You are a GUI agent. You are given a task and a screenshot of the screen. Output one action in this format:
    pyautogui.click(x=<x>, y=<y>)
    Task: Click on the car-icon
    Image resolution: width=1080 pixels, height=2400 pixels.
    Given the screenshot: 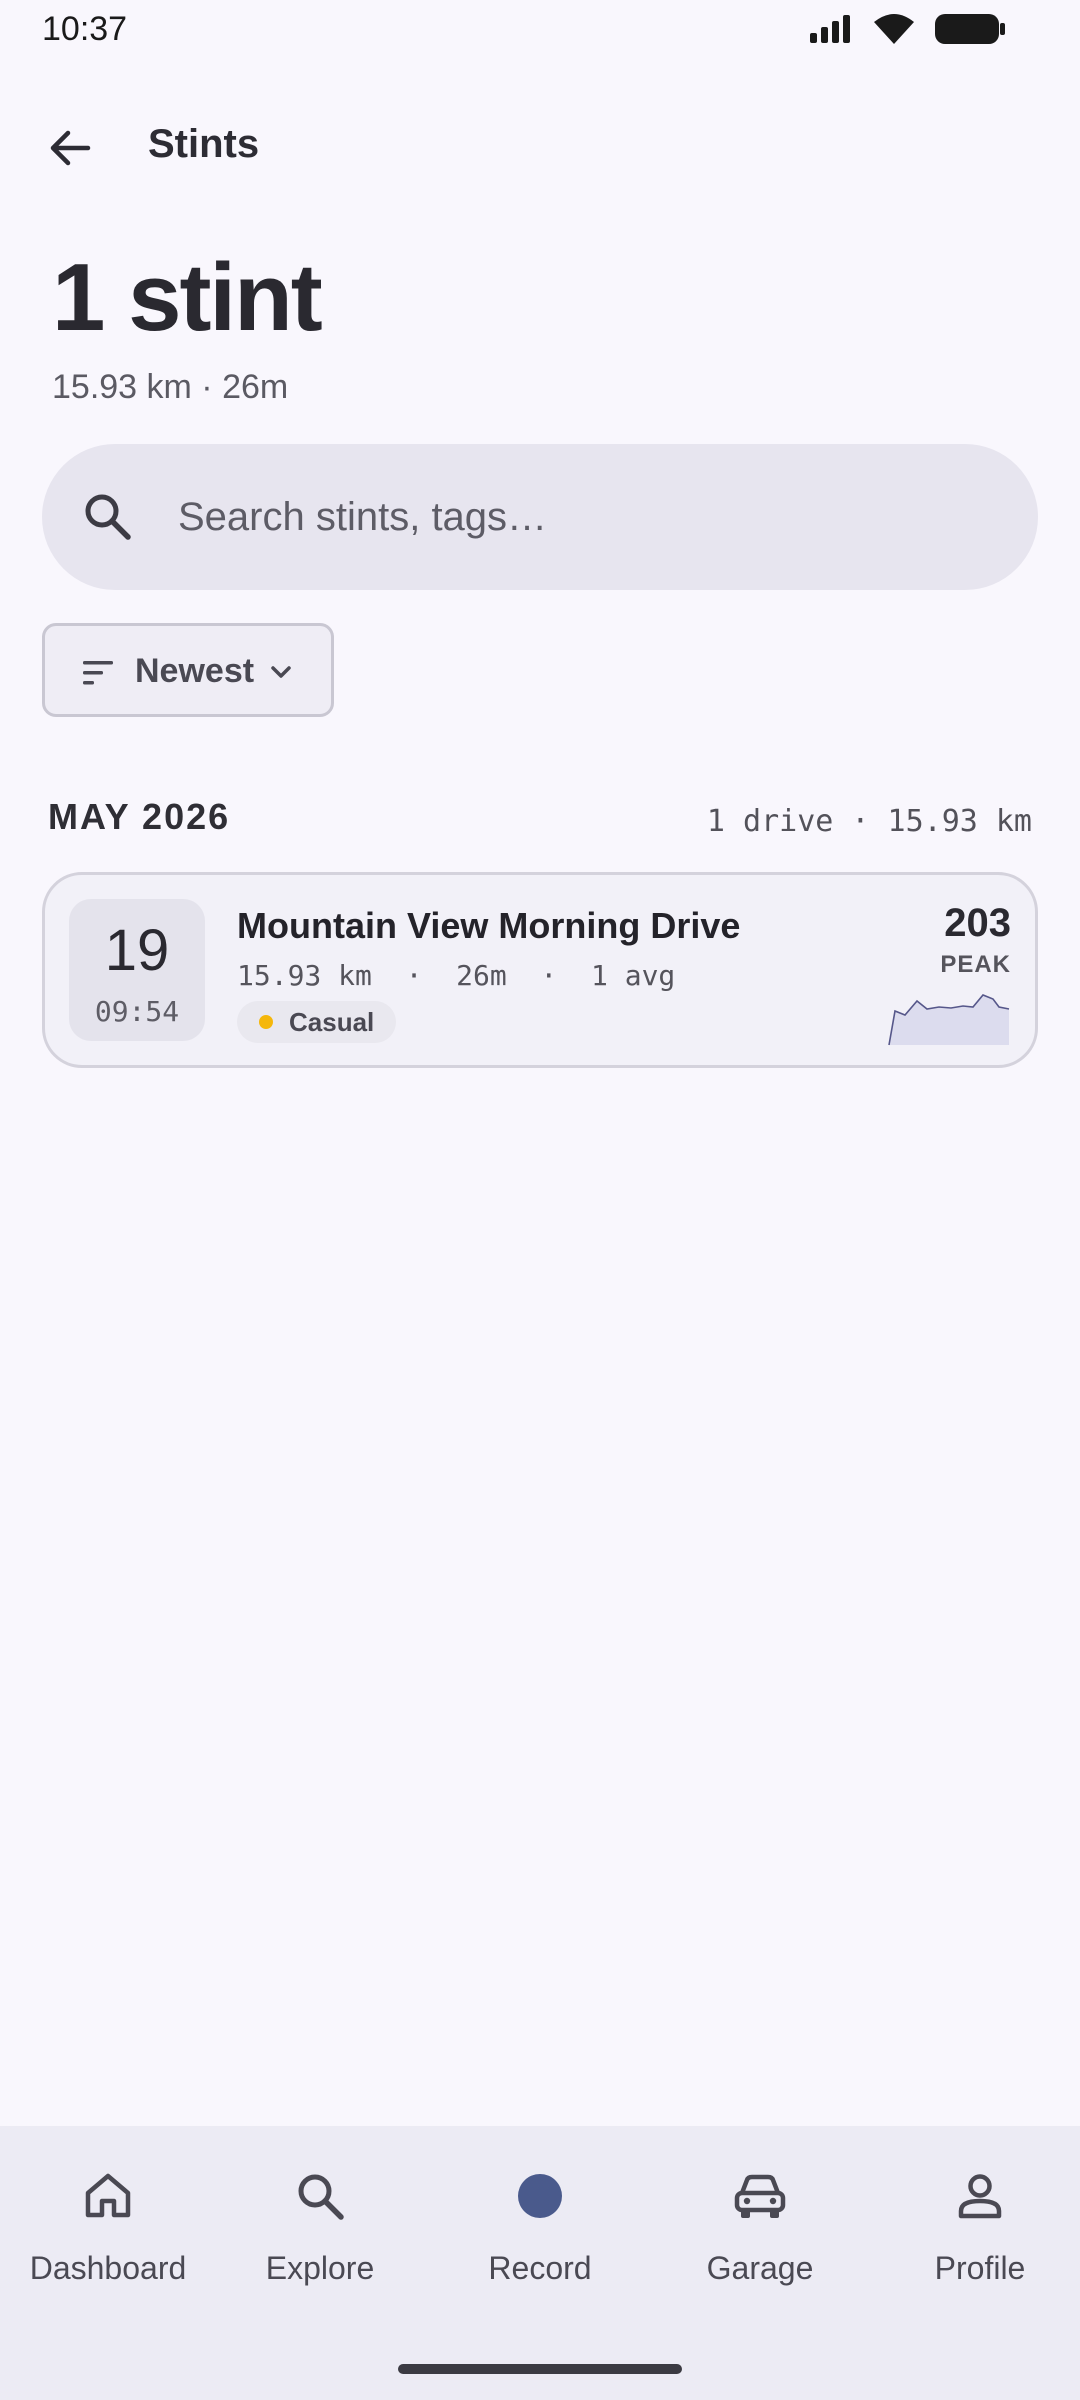 What is the action you would take?
    pyautogui.click(x=760, y=2196)
    